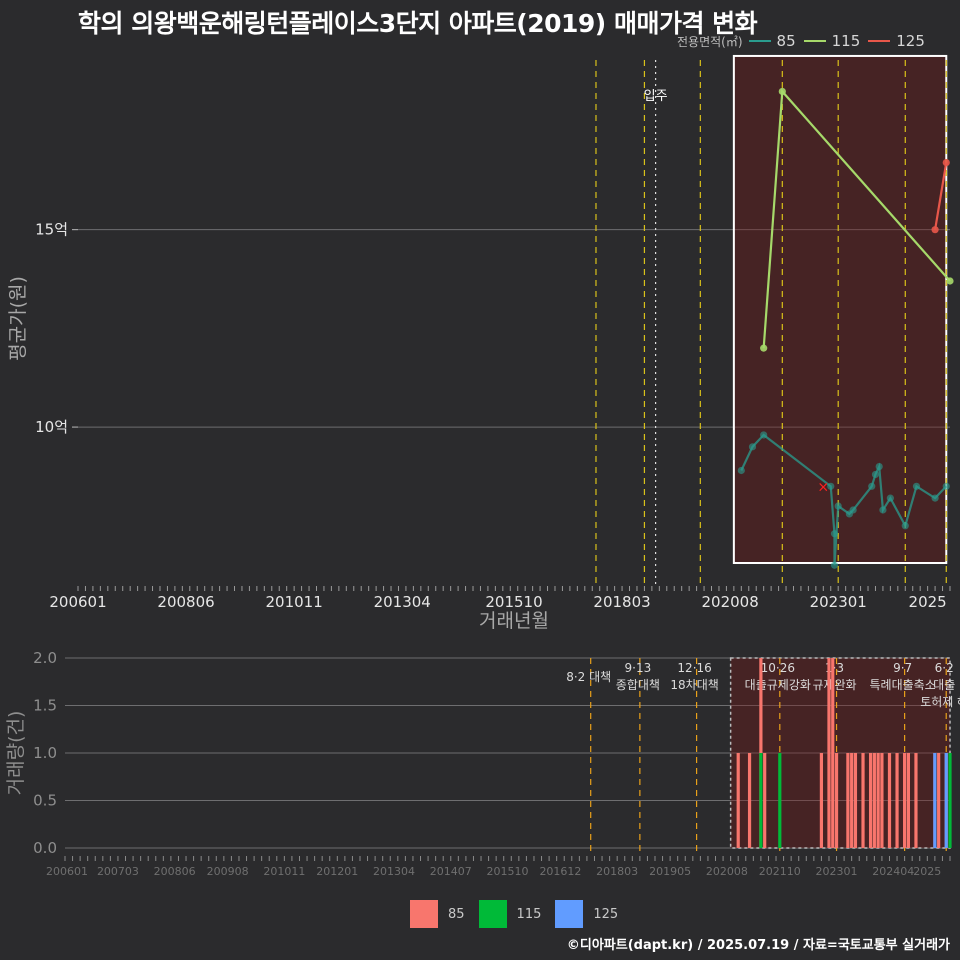 The width and height of the screenshot is (960, 960). I want to click on bottom-legend-item-125: 125, so click(586, 914).